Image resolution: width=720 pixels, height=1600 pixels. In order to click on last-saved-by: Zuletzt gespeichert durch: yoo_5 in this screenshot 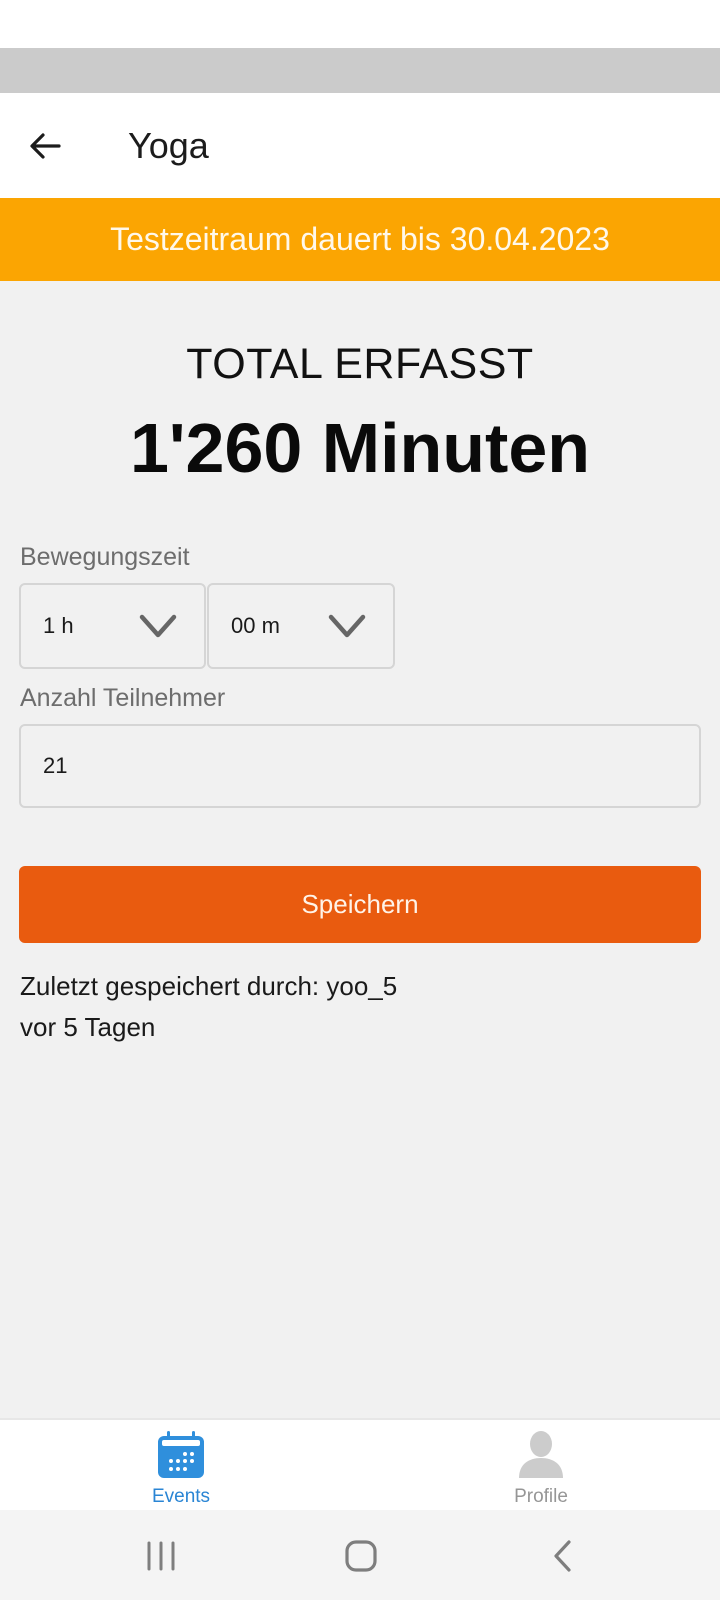, I will do `click(209, 986)`.